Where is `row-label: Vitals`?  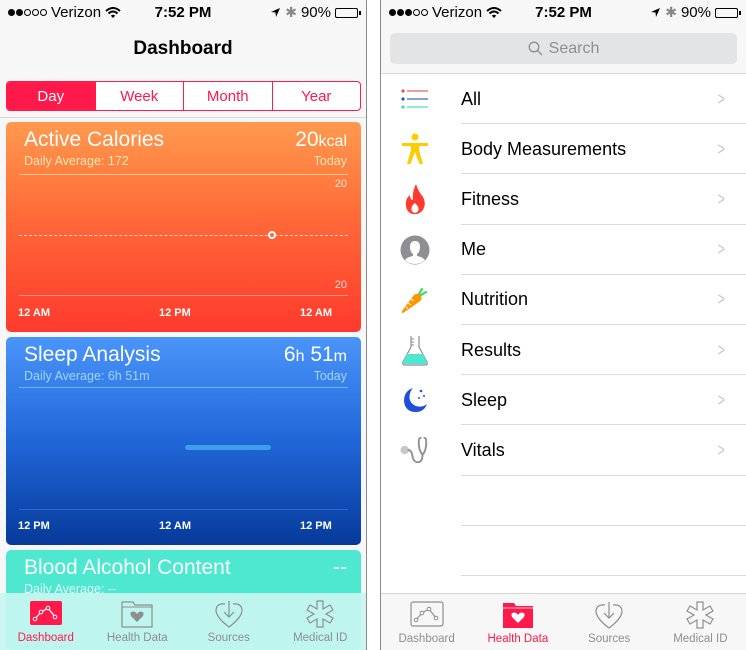 row-label: Vitals is located at coordinates (483, 449).